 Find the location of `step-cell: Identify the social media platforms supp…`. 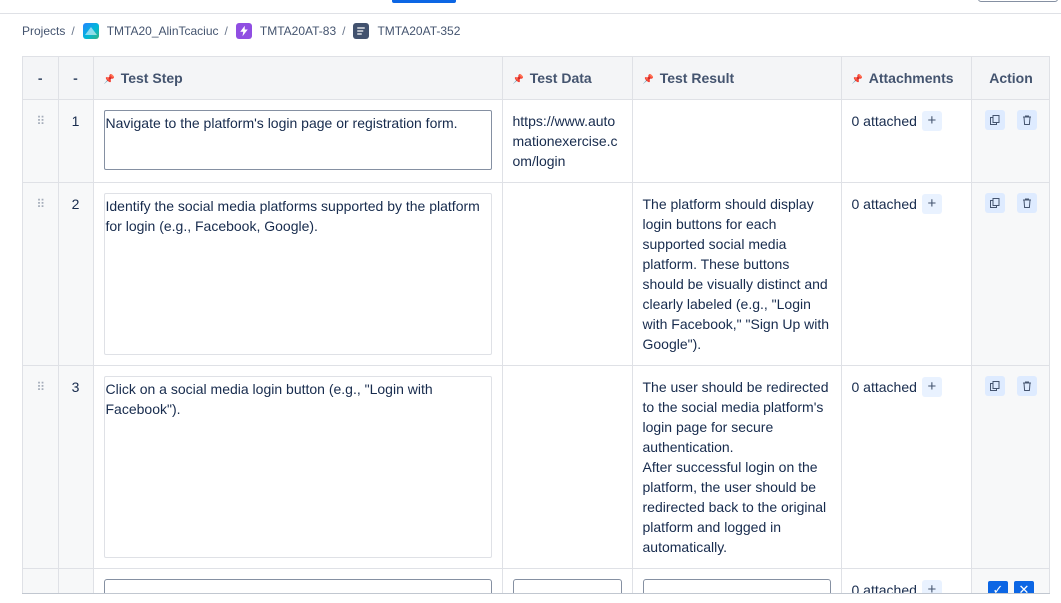

step-cell: Identify the social media platforms supp… is located at coordinates (298, 274).